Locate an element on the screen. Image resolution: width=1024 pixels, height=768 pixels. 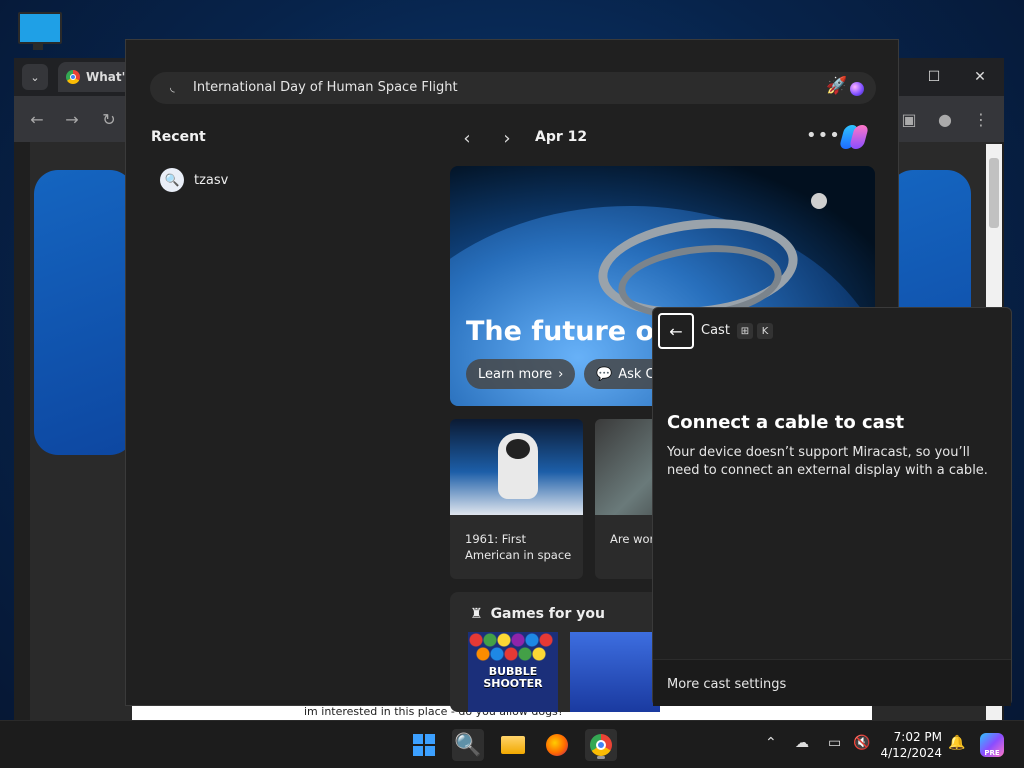
time: 7:02 PM is located at coordinates (917, 737).